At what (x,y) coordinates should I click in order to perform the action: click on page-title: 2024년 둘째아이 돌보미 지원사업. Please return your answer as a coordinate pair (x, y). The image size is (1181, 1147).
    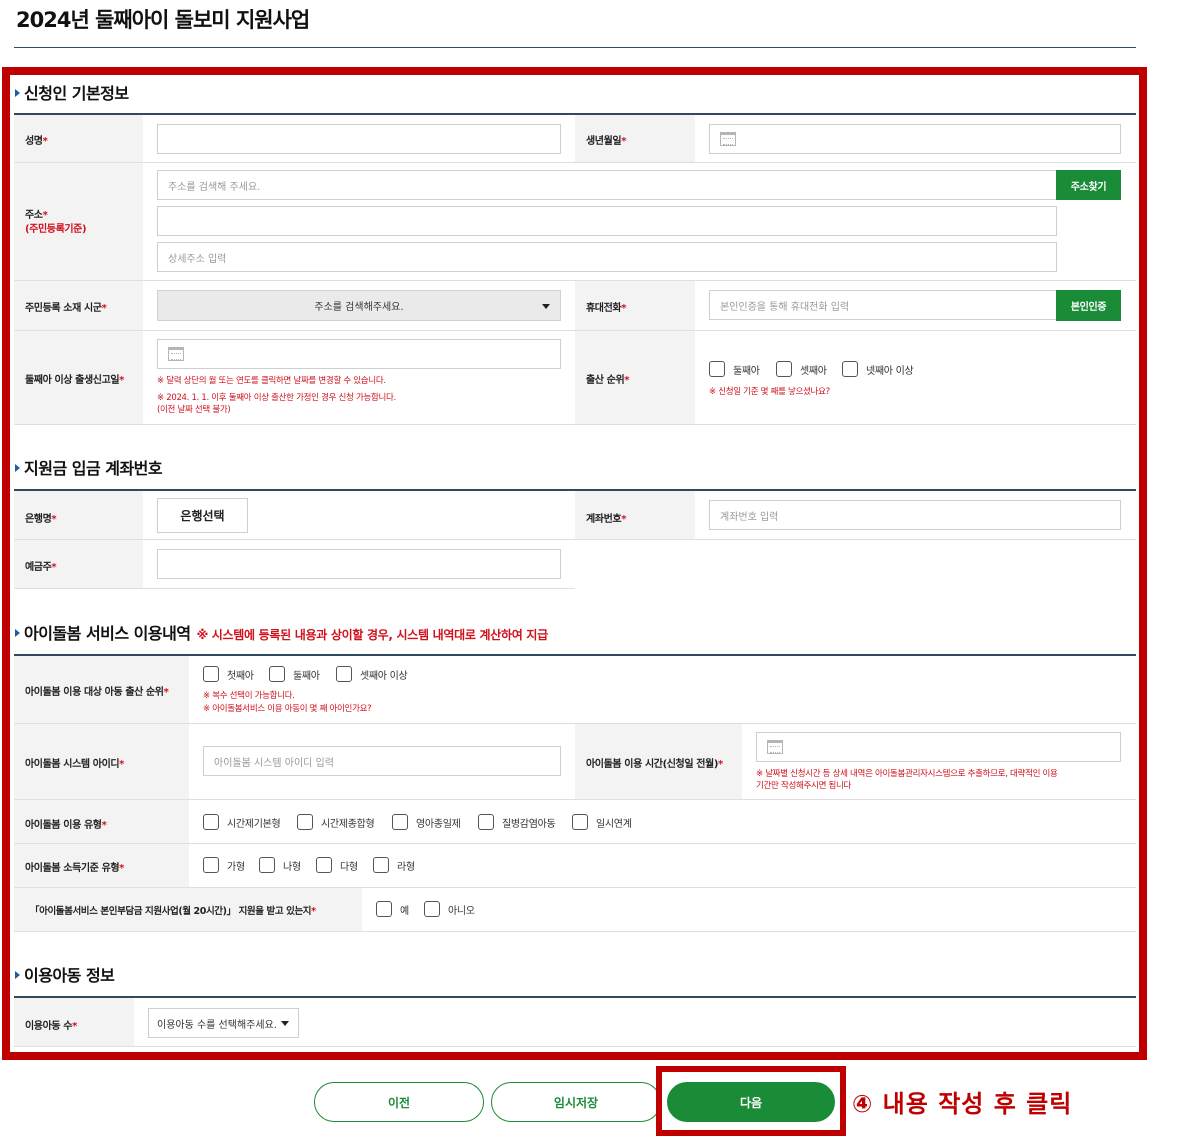
    Looking at the image, I should click on (163, 20).